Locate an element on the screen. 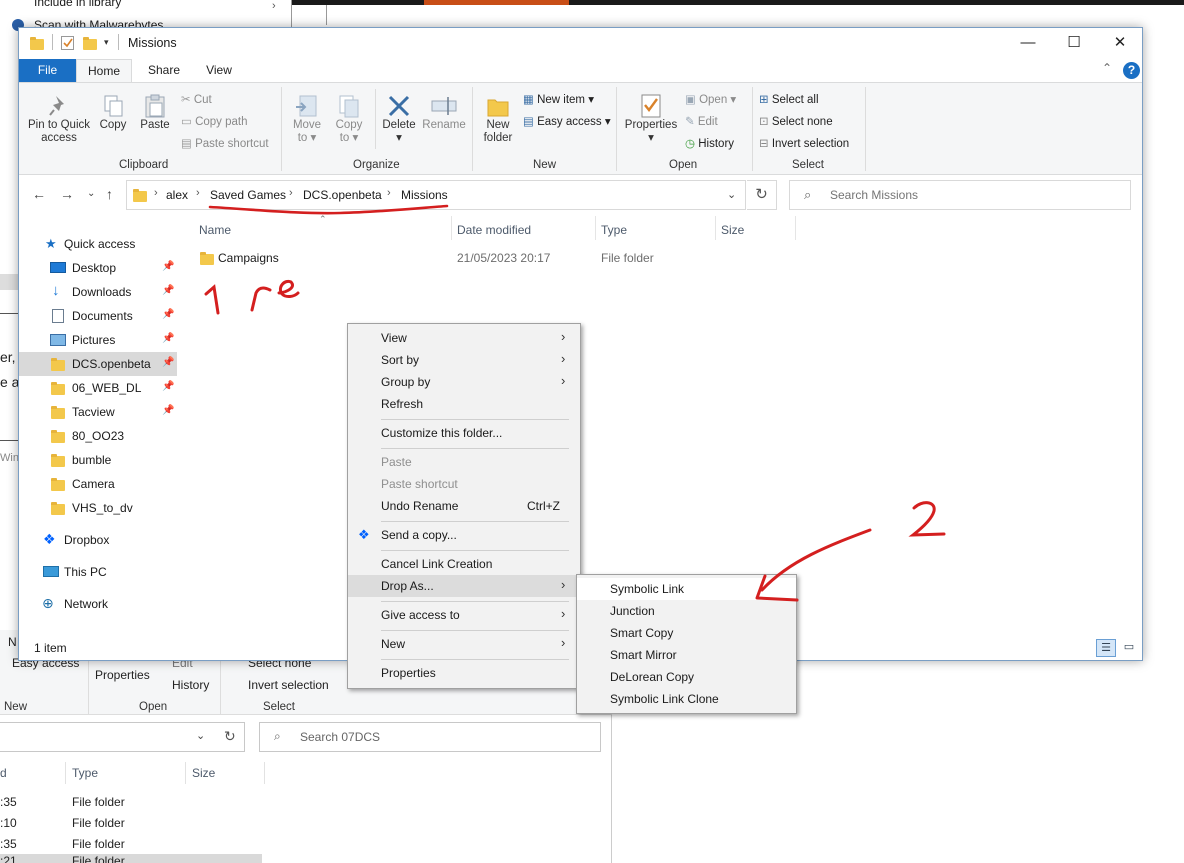 This screenshot has width=1184, height=863. up-button: ↑ is located at coordinates (109, 194).